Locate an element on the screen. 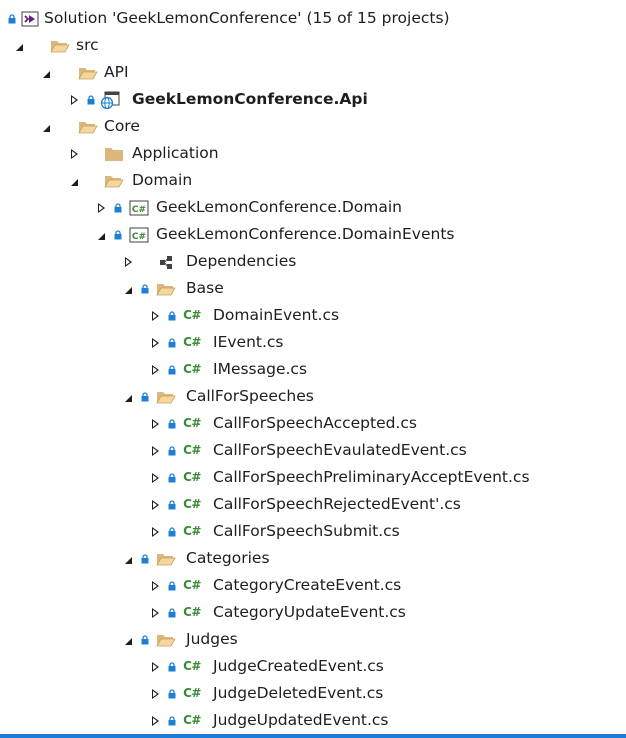 This screenshot has height=738, width=626. folder-label: API is located at coordinates (116, 72).